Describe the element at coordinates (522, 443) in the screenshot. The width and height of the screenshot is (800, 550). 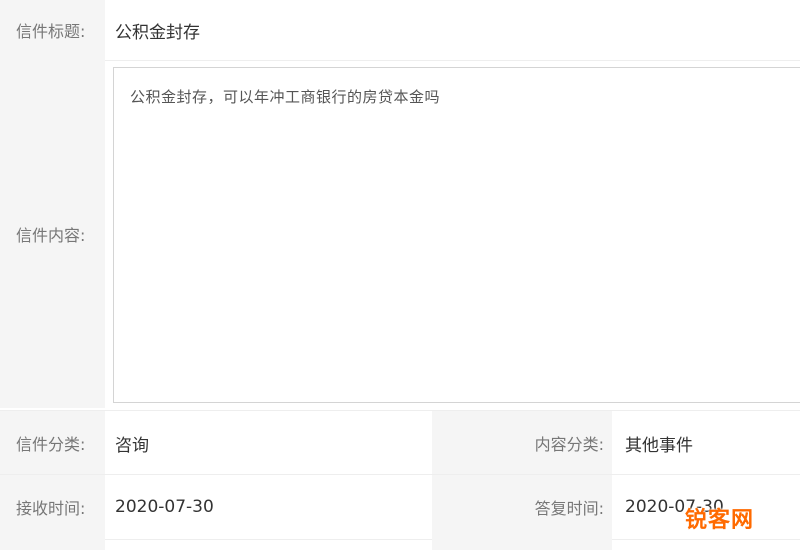
I see `content-category-label: 内容分类:` at that location.